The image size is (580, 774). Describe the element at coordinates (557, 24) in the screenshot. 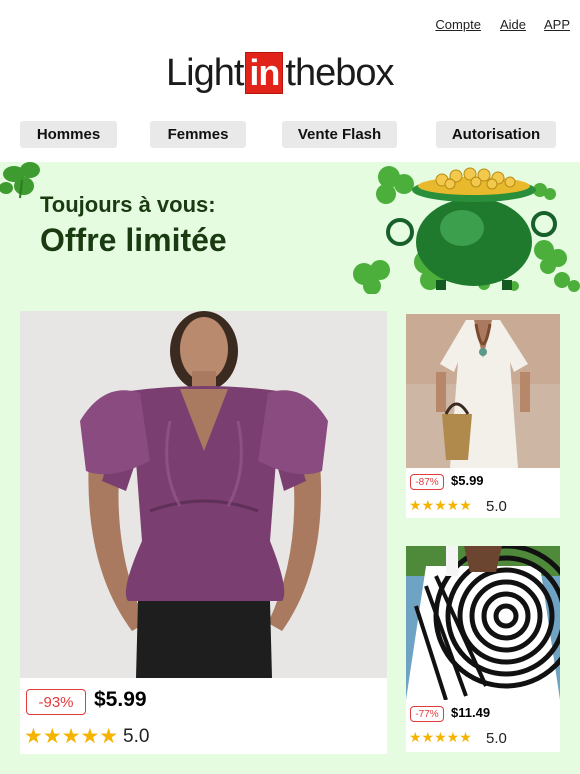

I see `app-link: APP` at that location.